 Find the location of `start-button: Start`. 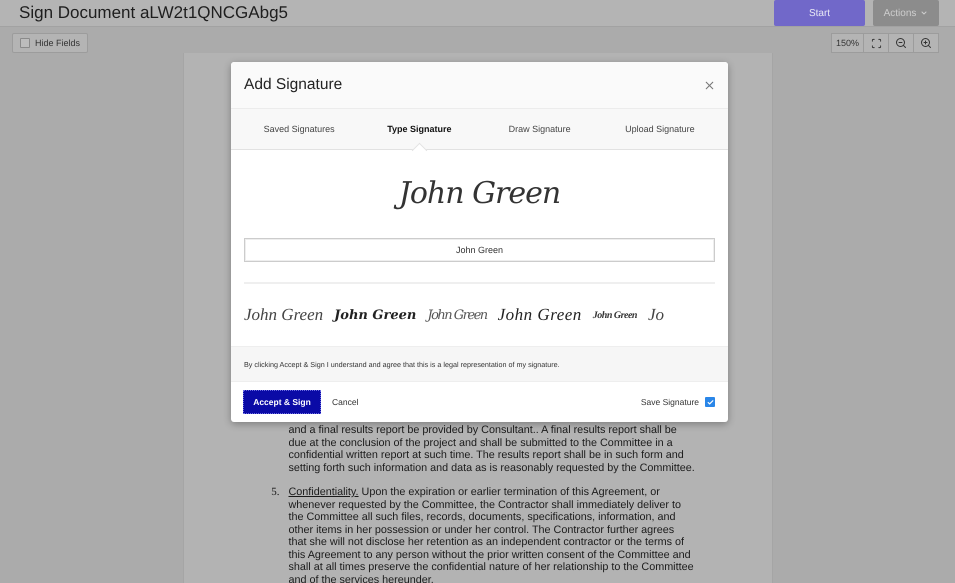

start-button: Start is located at coordinates (819, 13).